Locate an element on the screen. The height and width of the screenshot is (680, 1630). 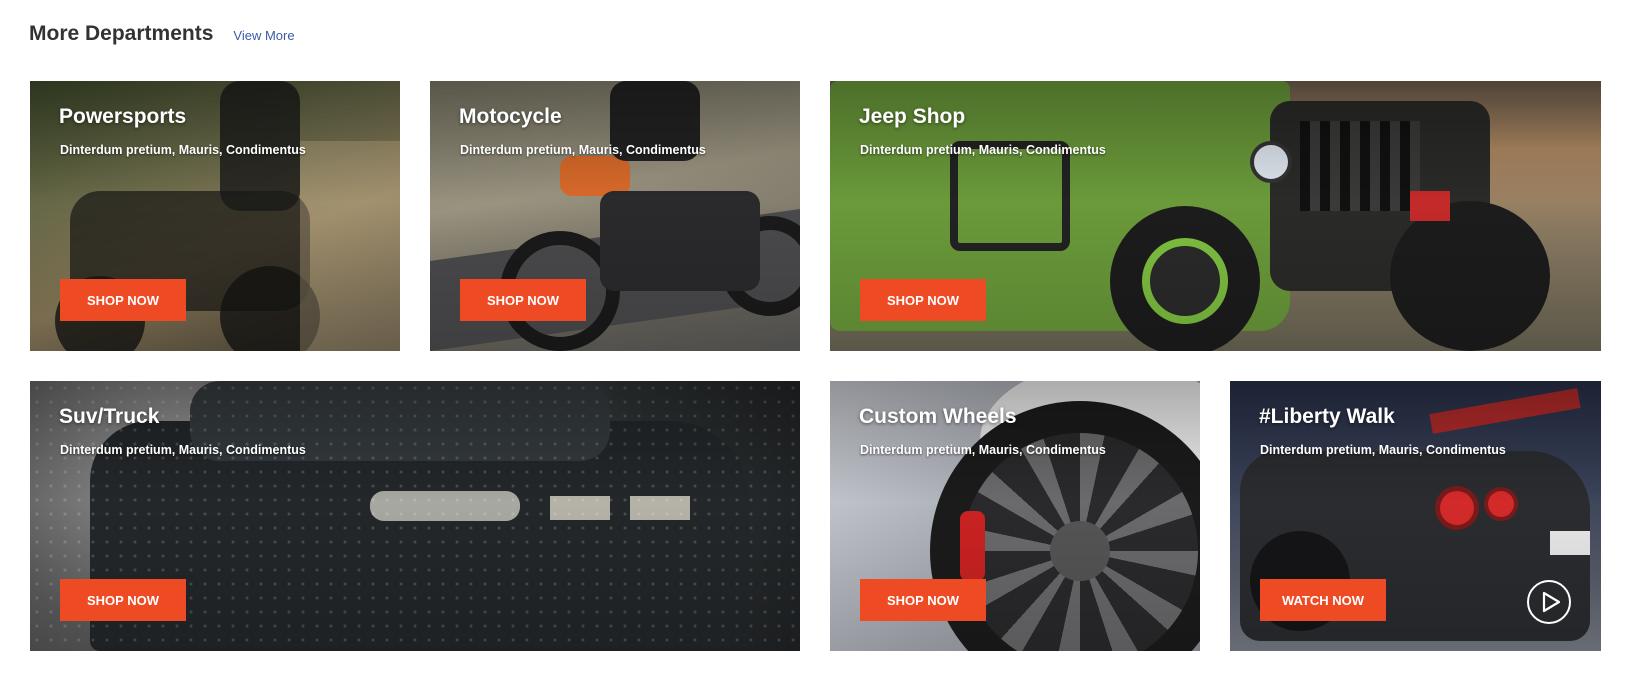
view-more-link: View More is located at coordinates (263, 35).